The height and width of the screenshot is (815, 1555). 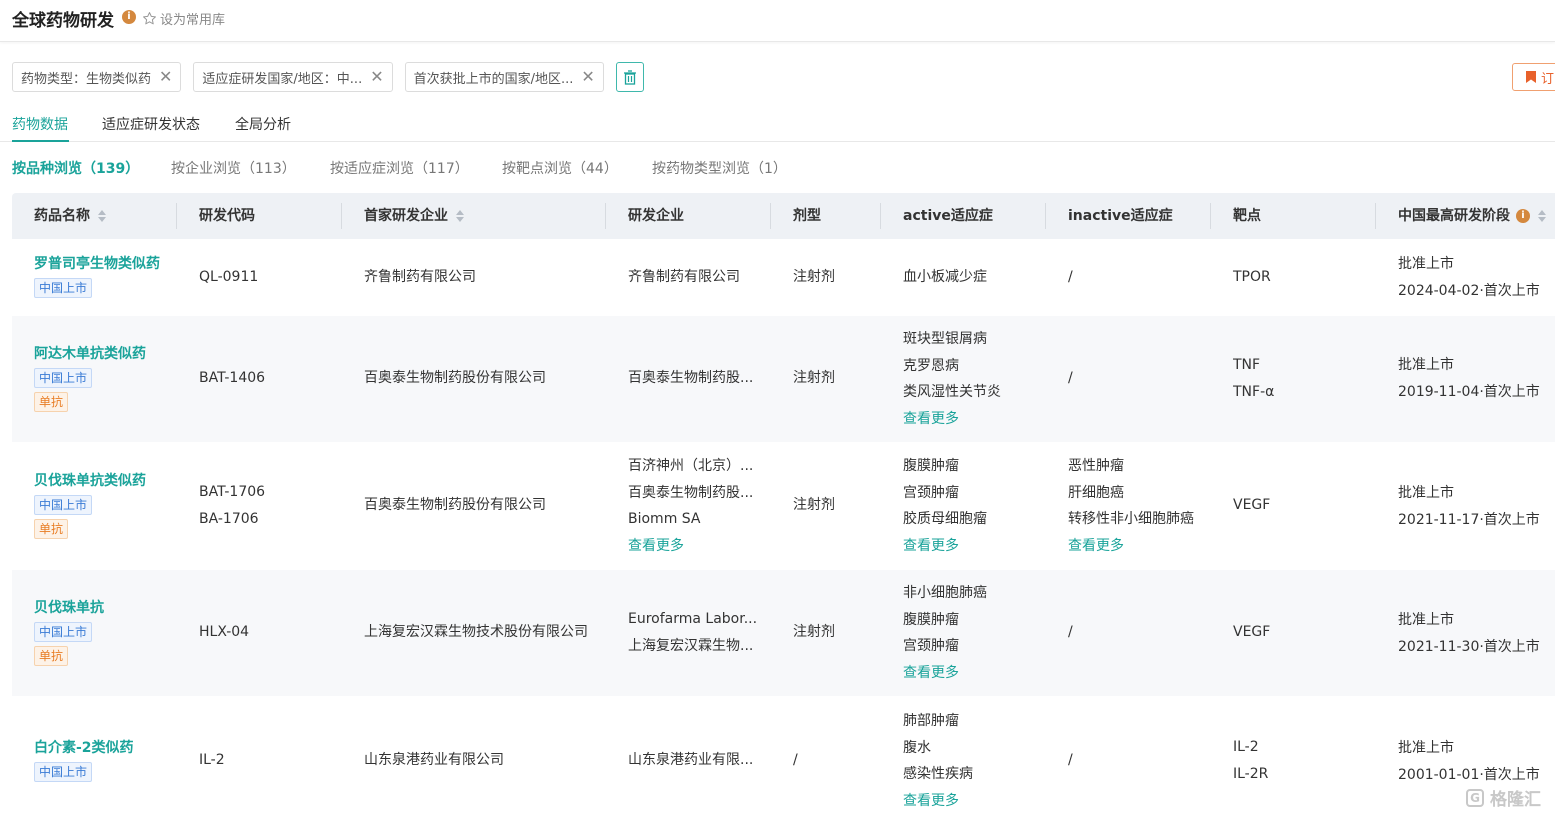 I want to click on bookmark-icon, so click(x=1531, y=77).